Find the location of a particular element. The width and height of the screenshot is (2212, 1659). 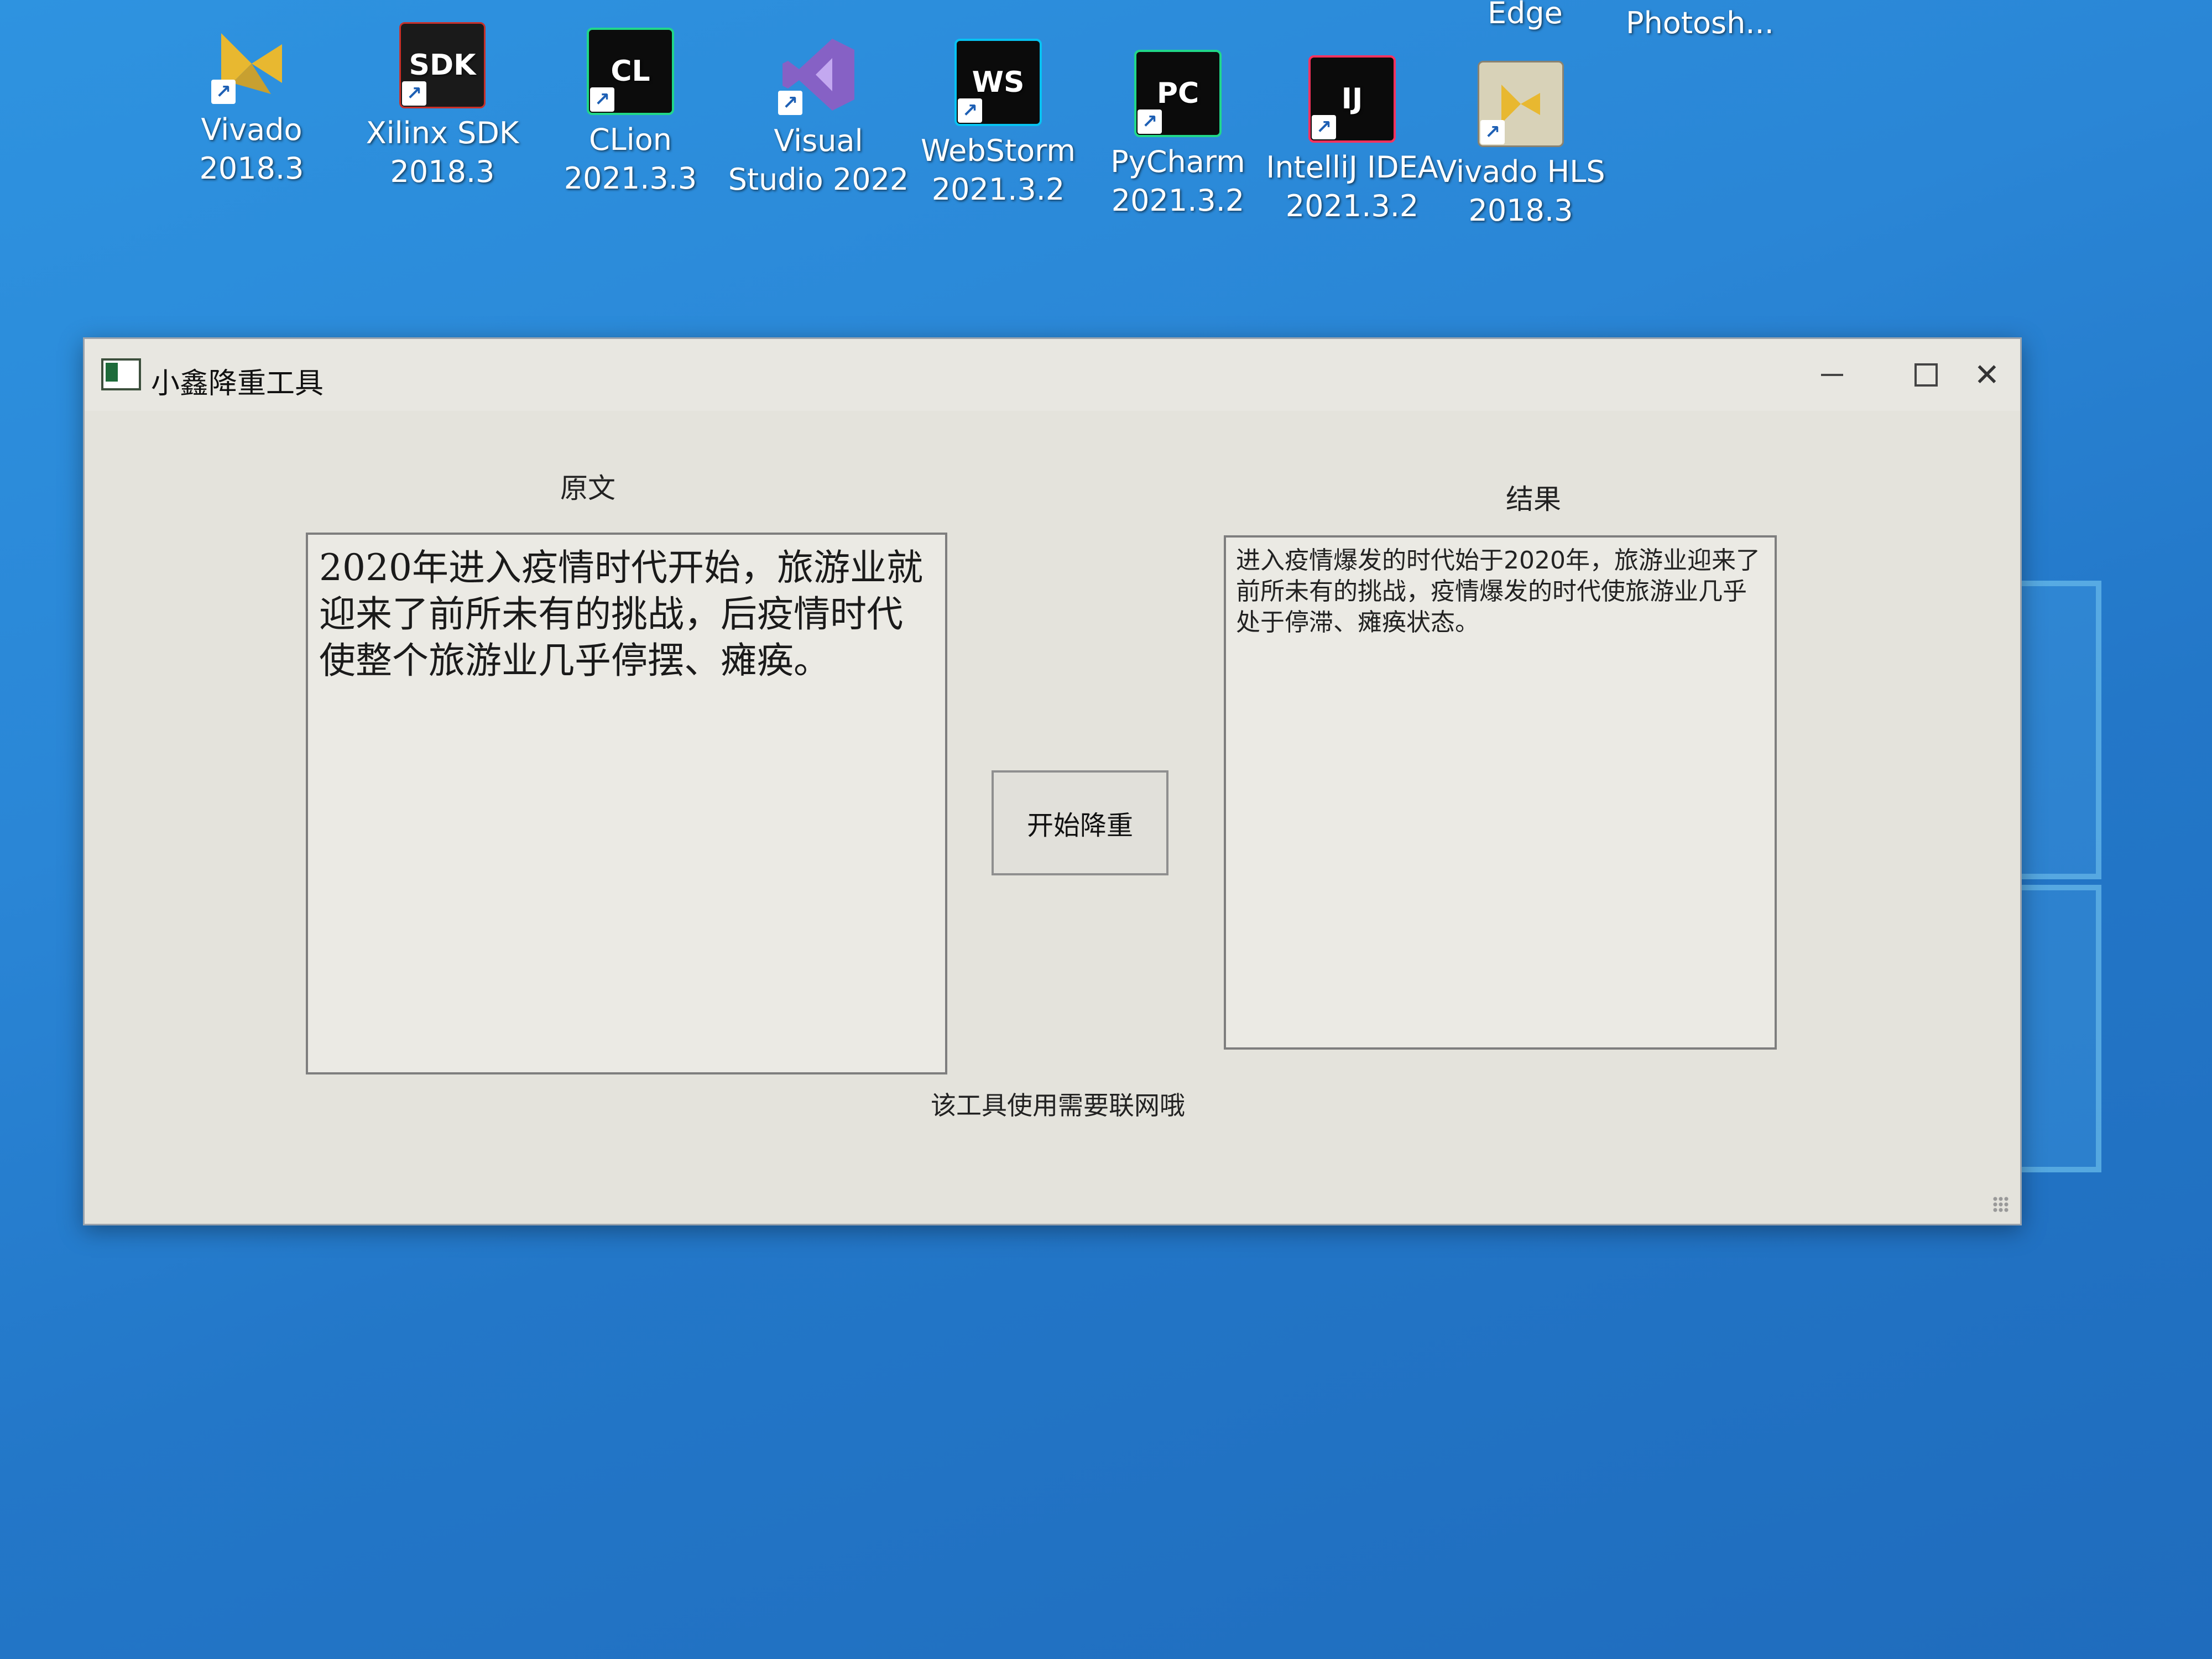

desktop-icon-label-line1: Vivado HLS is located at coordinates (1520, 171).